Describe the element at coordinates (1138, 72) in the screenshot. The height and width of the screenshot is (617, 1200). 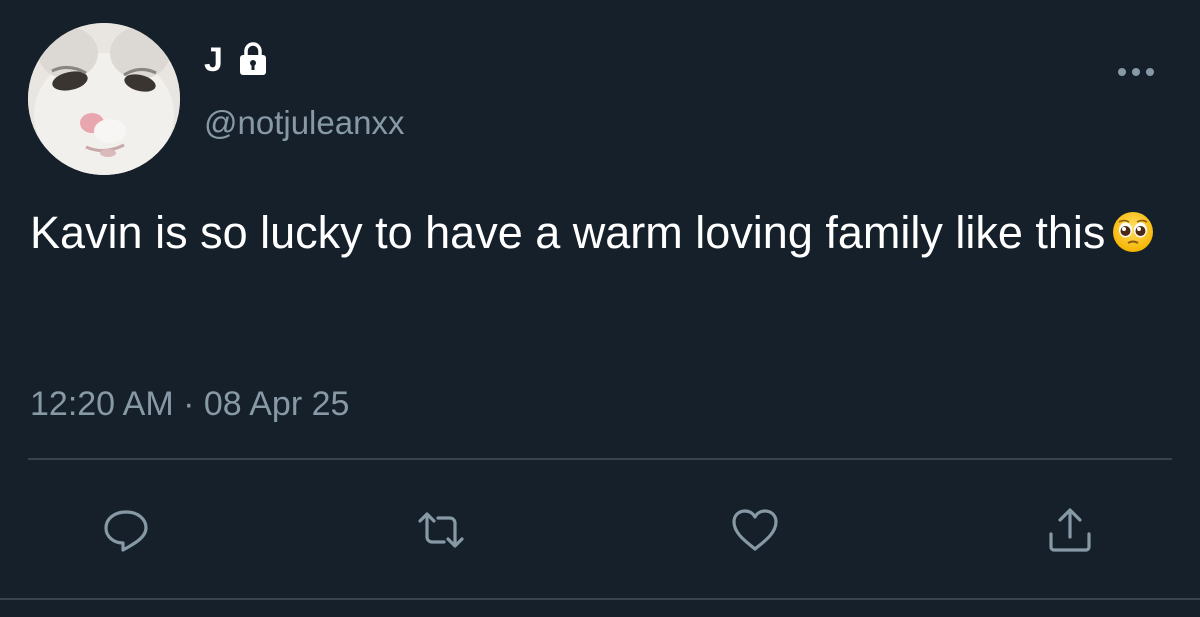
I see `more-options-icon` at that location.